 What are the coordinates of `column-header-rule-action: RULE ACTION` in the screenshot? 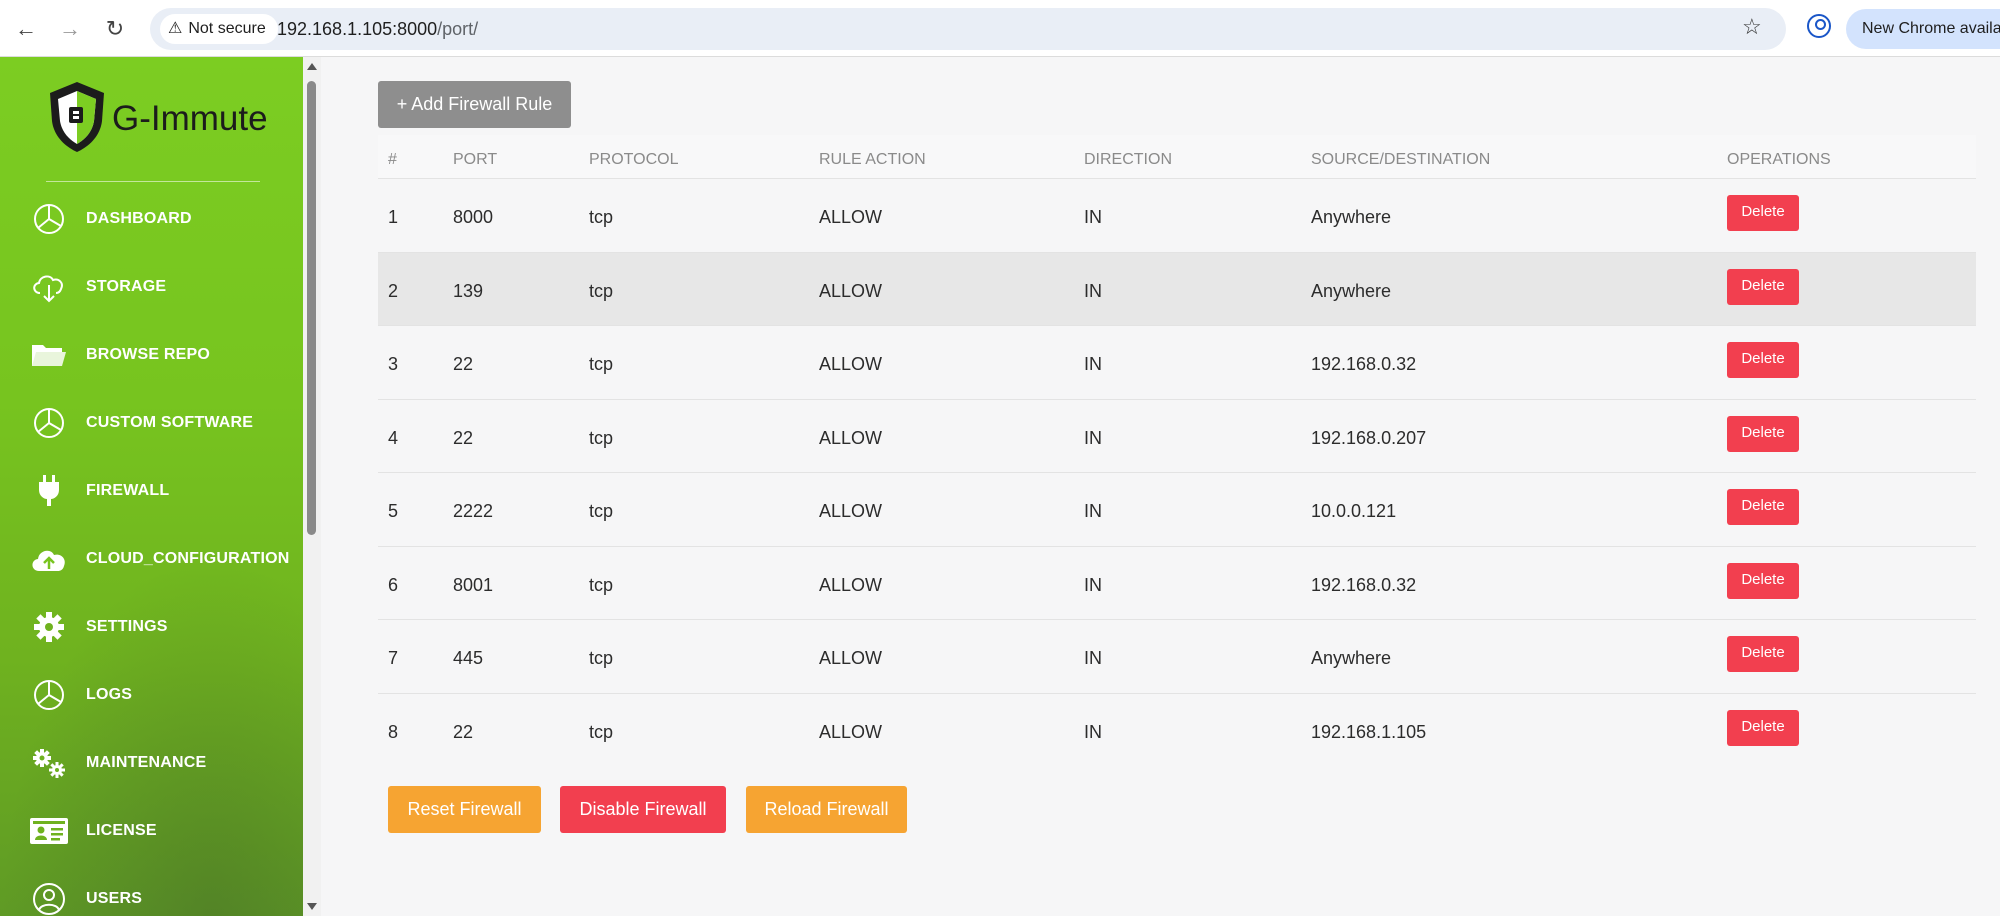 It's located at (872, 159).